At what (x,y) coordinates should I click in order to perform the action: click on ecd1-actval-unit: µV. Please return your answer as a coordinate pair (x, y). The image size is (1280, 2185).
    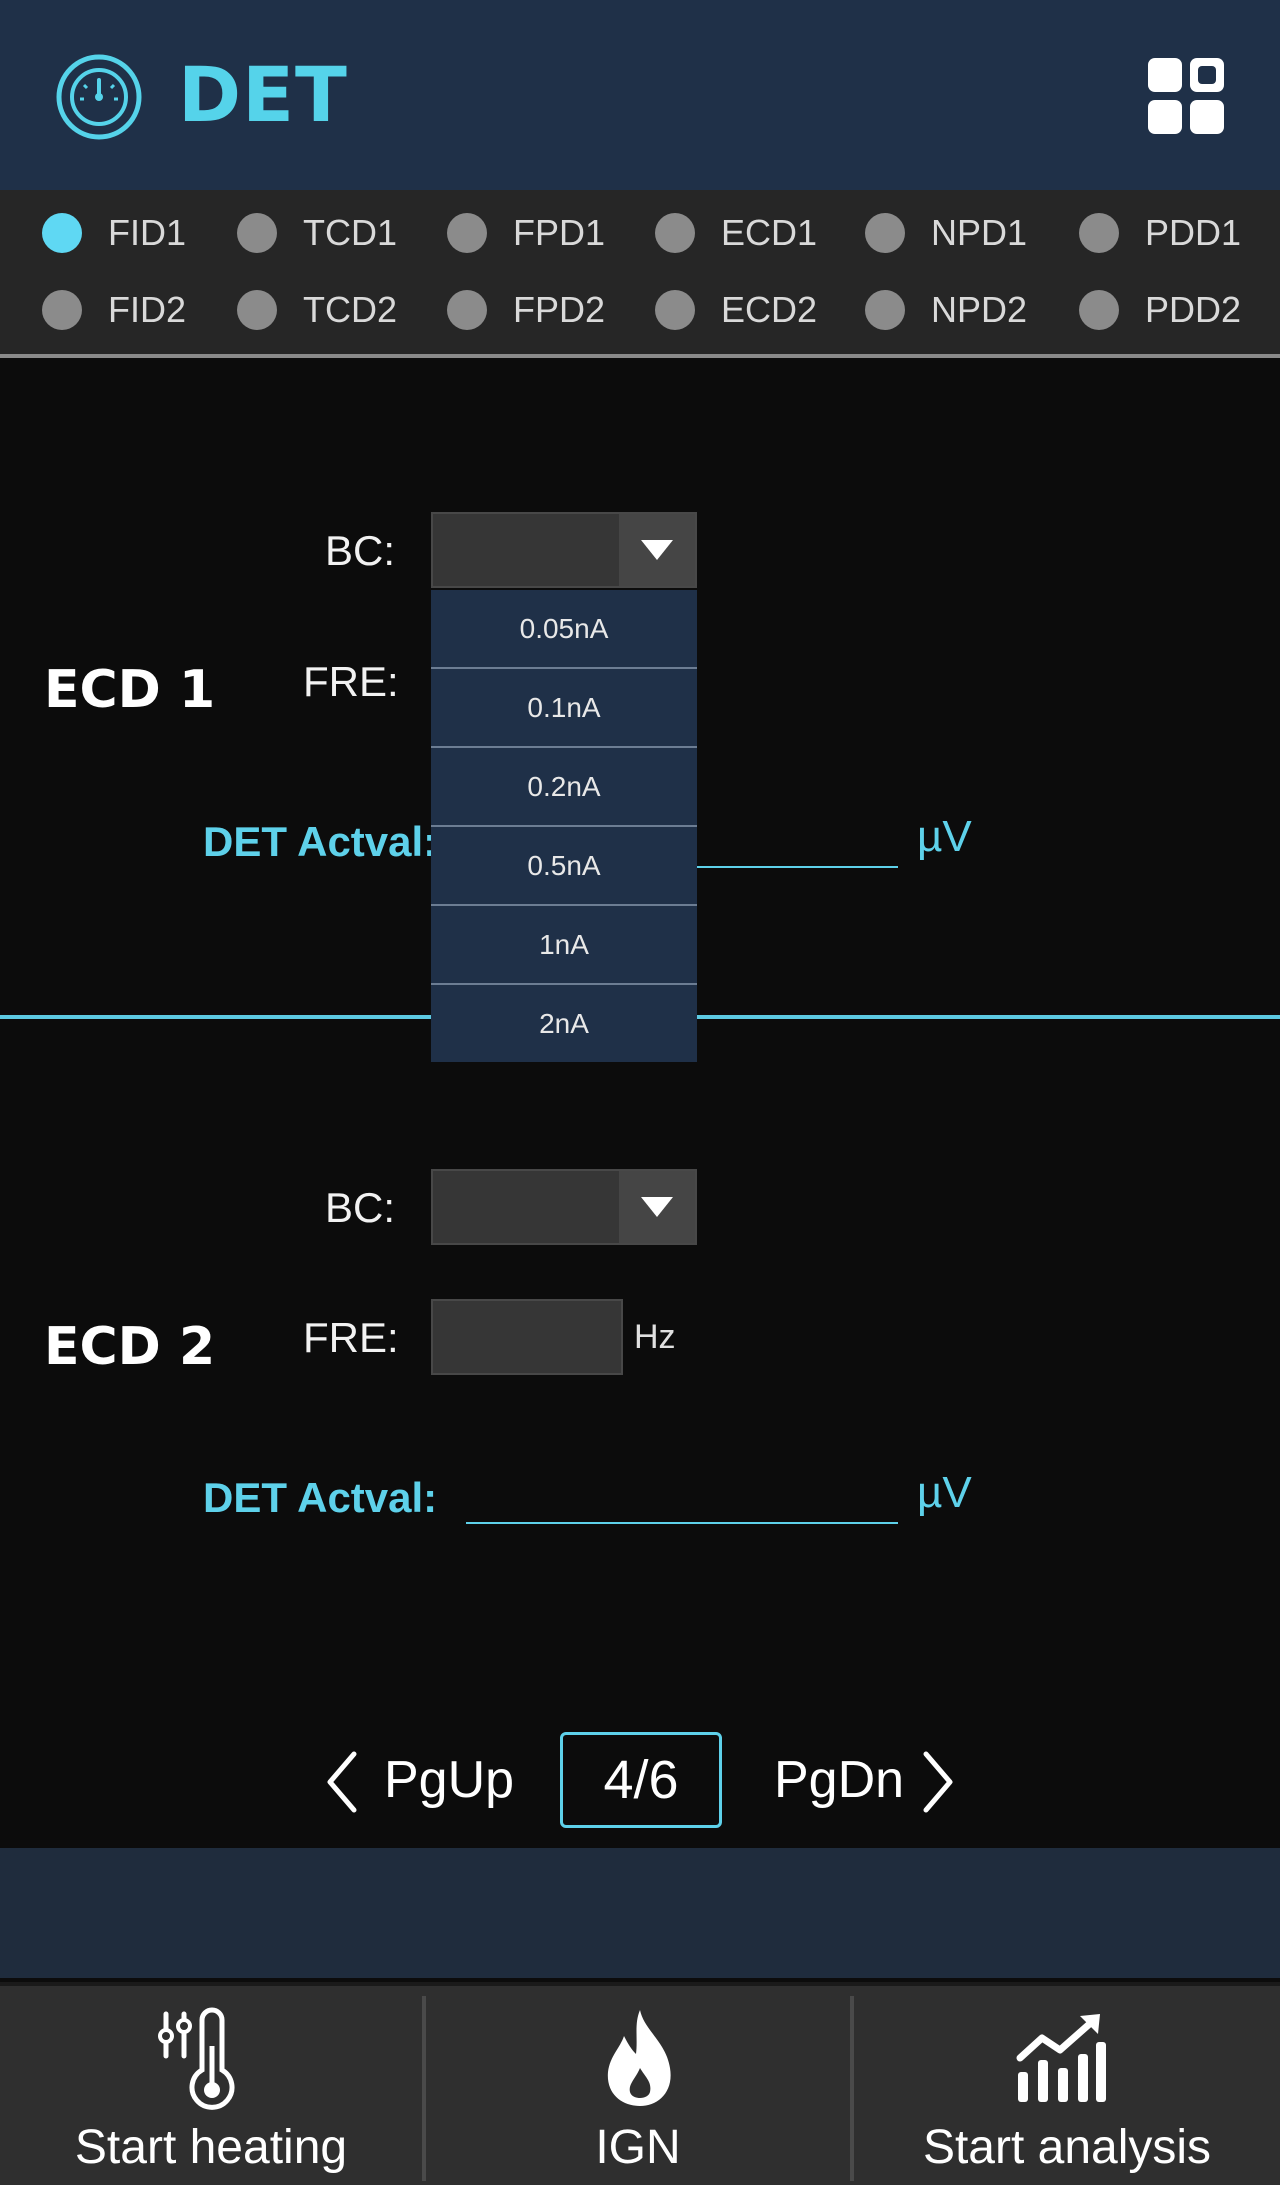
    Looking at the image, I should click on (944, 836).